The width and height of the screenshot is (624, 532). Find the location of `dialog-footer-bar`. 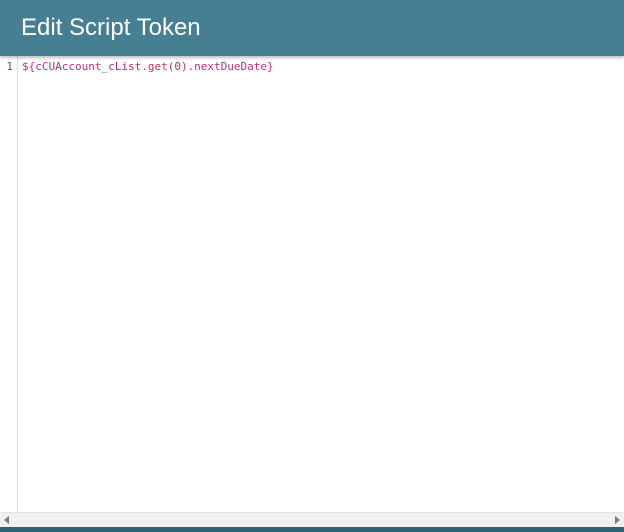

dialog-footer-bar is located at coordinates (312, 529).